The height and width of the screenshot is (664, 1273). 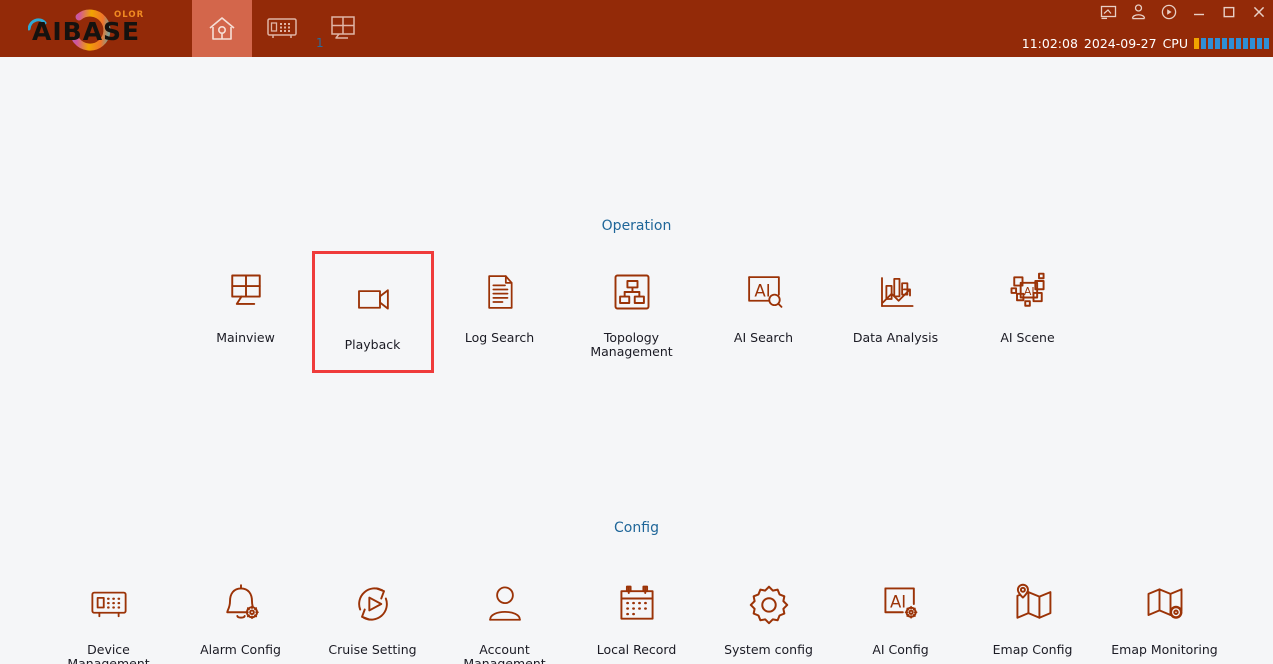 I want to click on tile-device-management: Device Management, so click(x=109, y=612).